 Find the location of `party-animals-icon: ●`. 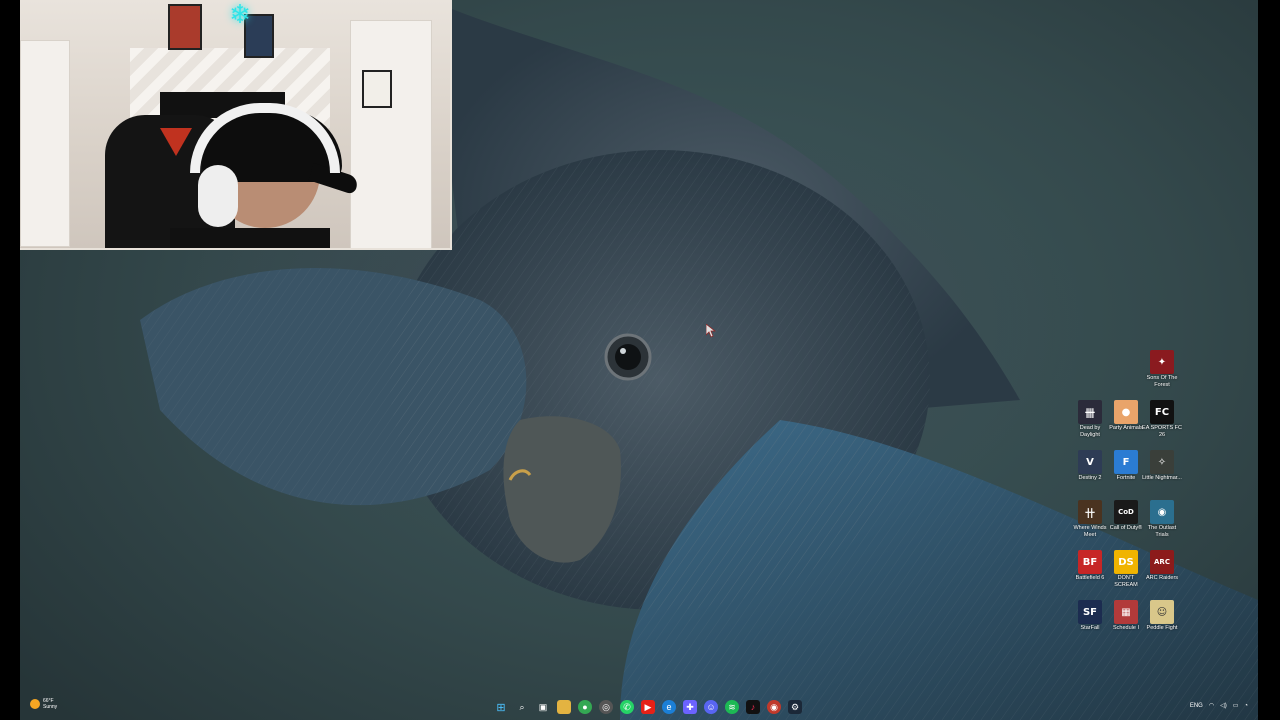

party-animals-icon: ● is located at coordinates (1126, 412).